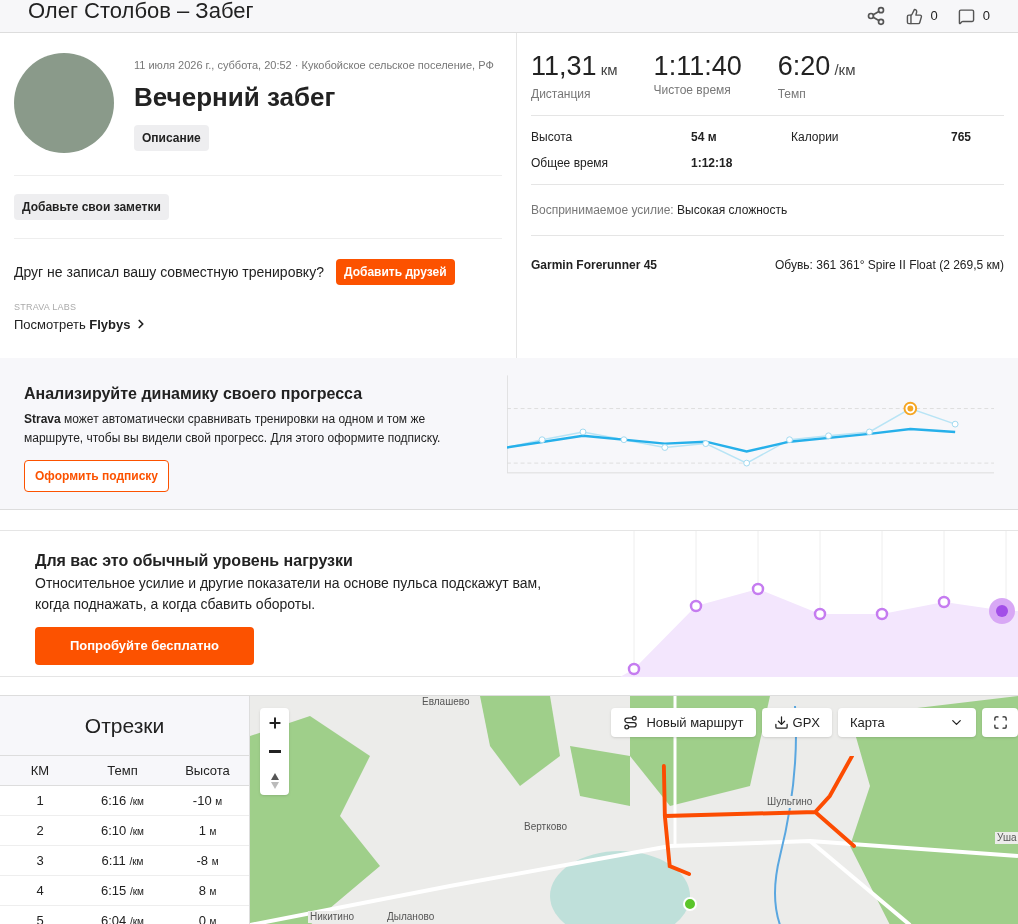 The image size is (1018, 924). I want to click on stat-value: 1:11:40, so click(697, 66).